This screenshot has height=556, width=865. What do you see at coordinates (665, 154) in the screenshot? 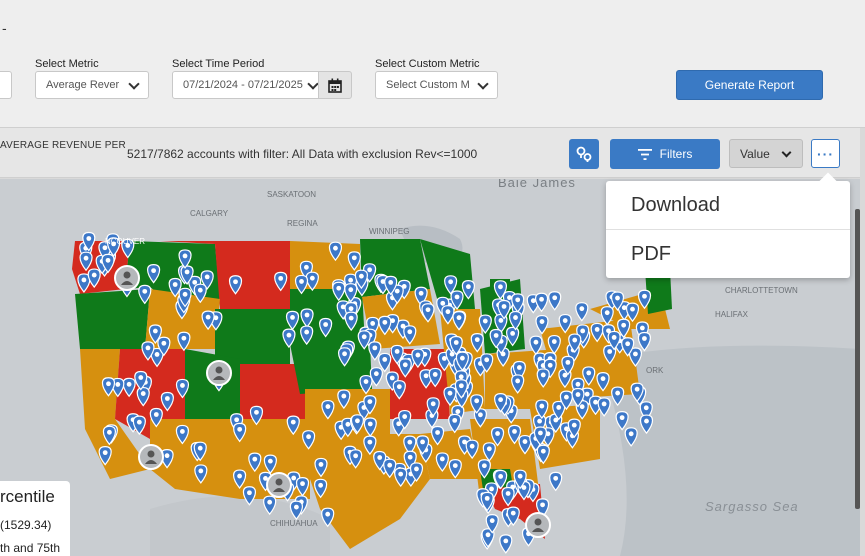
I see `filters-button: Filters` at bounding box center [665, 154].